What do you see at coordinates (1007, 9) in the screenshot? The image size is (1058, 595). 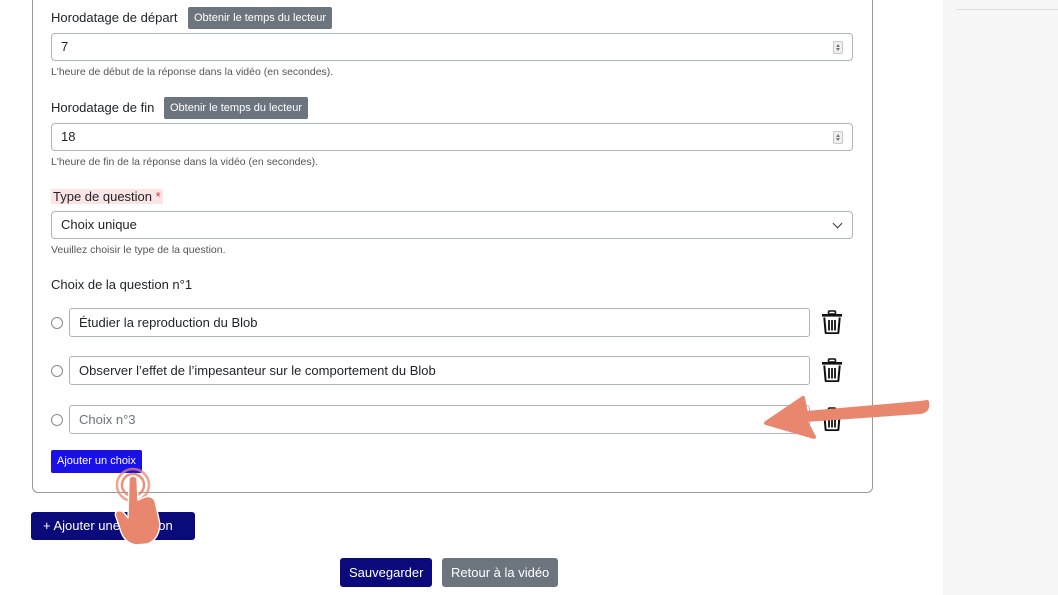 I see `panel-divider` at bounding box center [1007, 9].